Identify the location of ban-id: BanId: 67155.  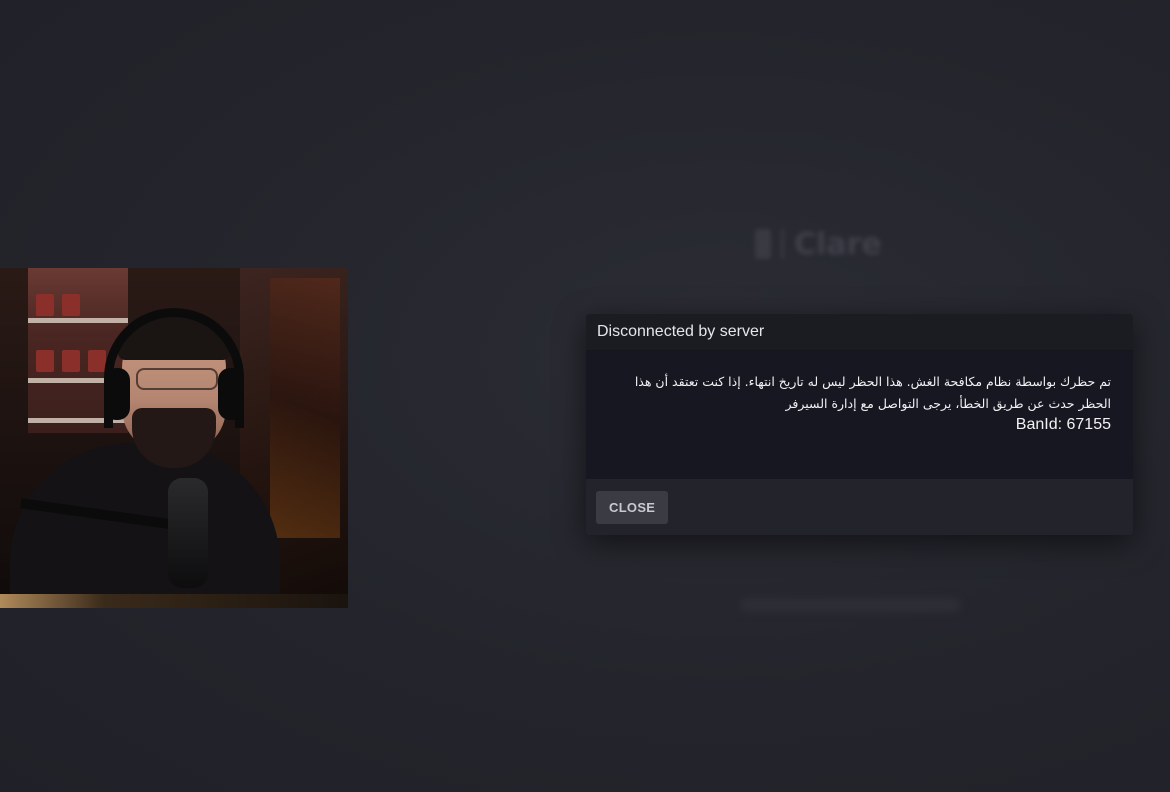
(1063, 424).